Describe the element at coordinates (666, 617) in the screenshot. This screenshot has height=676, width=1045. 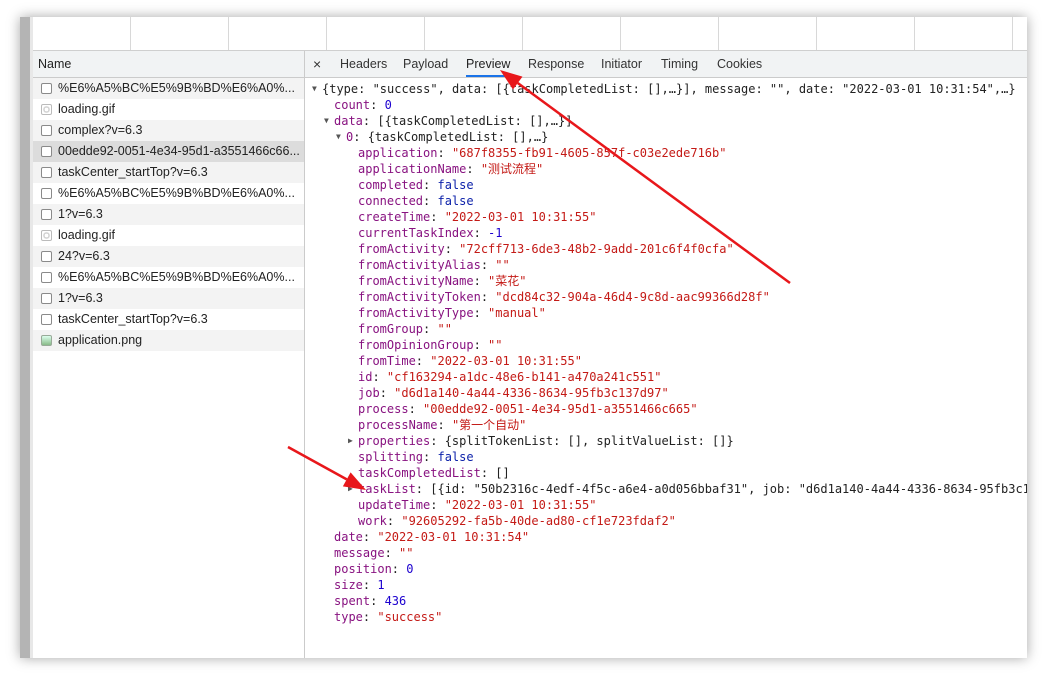
I see `json-line: type: "success"` at that location.